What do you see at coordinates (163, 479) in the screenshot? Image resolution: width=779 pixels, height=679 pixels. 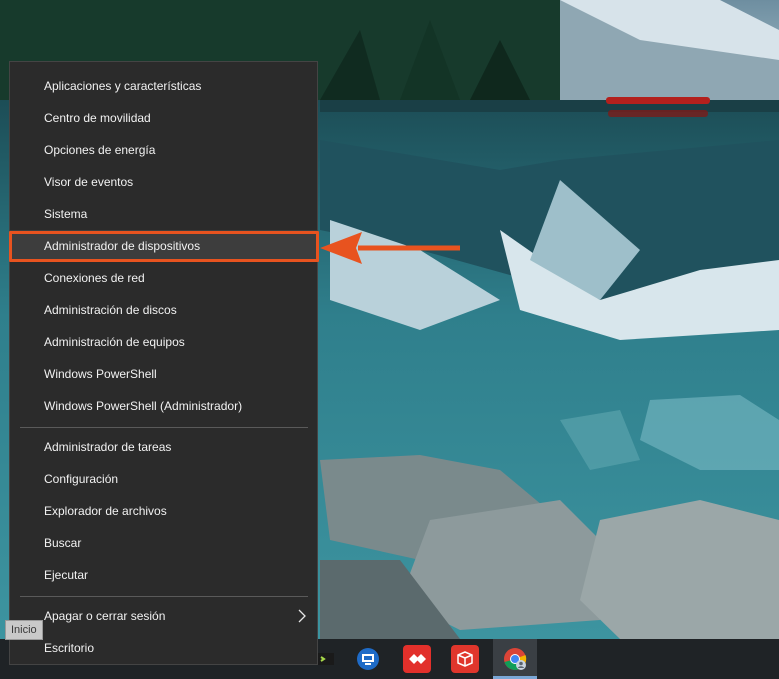 I see `menu-item-settings: Configuración` at bounding box center [163, 479].